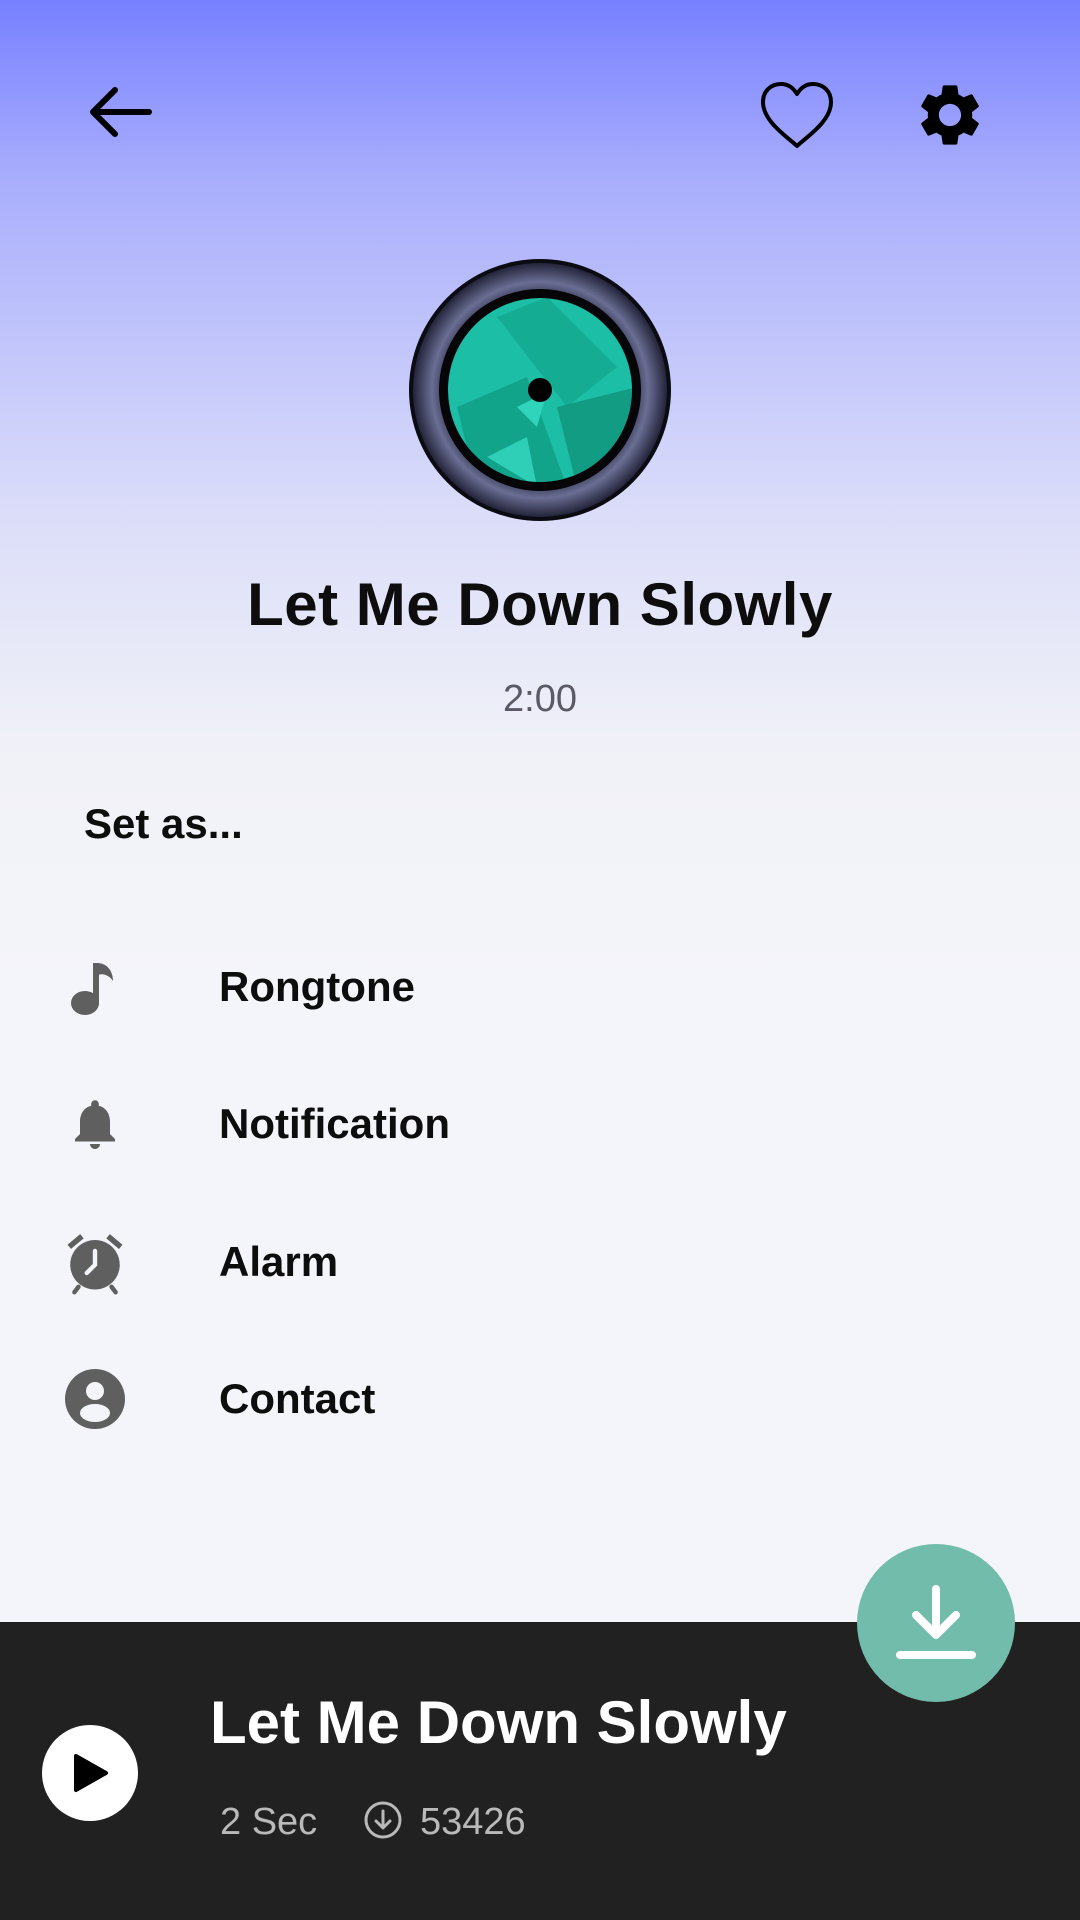  I want to click on back-button, so click(121, 112).